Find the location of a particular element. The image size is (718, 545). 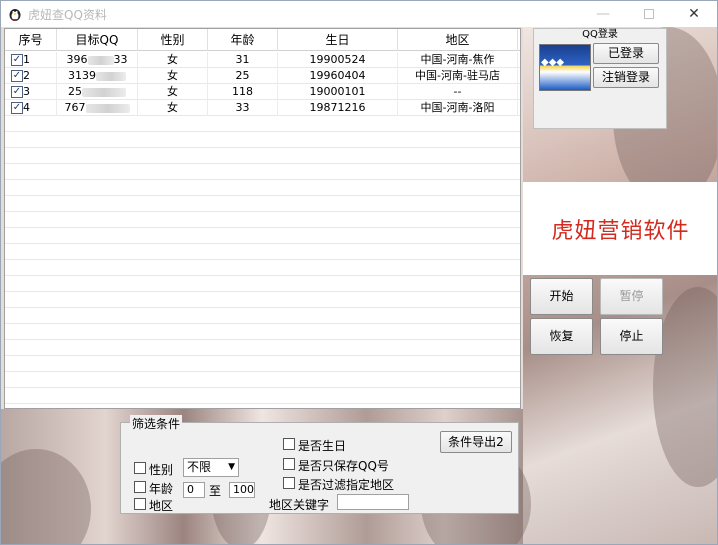

region-keyword-input is located at coordinates (373, 502).